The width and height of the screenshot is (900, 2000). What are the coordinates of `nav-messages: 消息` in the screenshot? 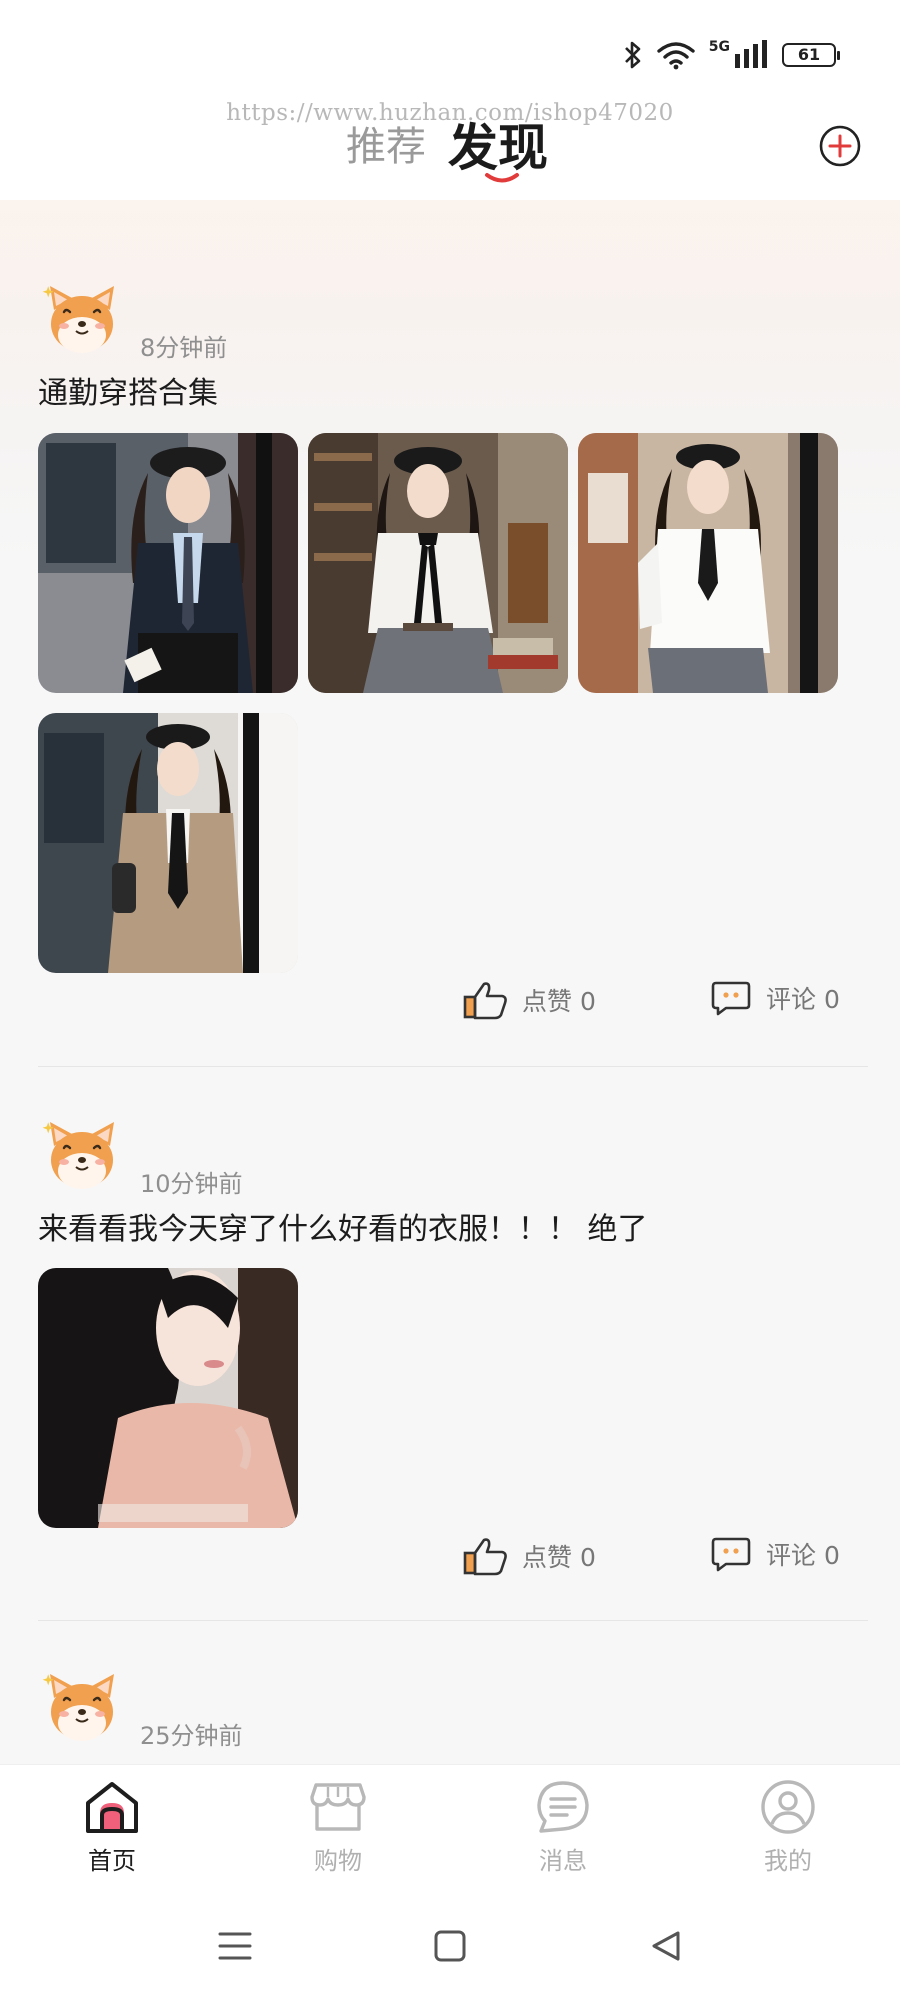 It's located at (563, 1827).